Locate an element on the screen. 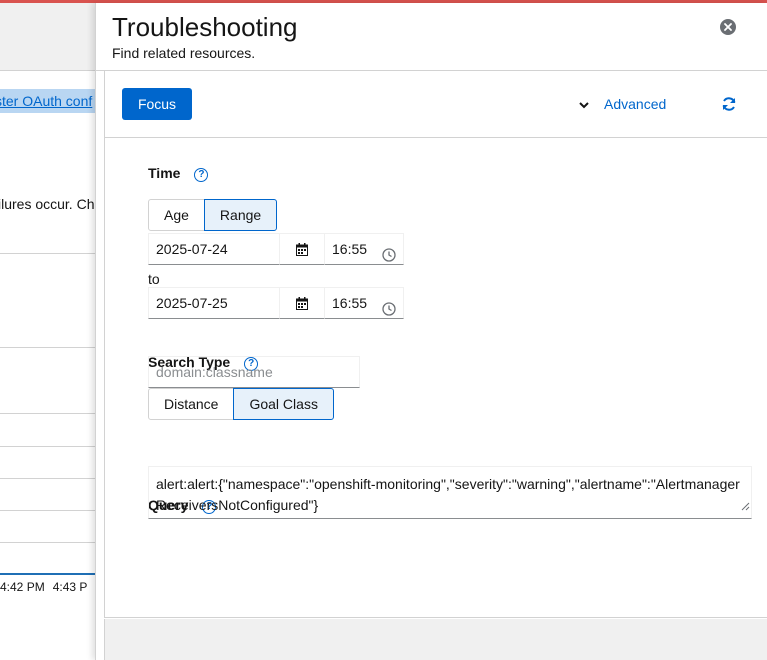 The image size is (767, 660). chevron-down-icon is located at coordinates (587, 104).